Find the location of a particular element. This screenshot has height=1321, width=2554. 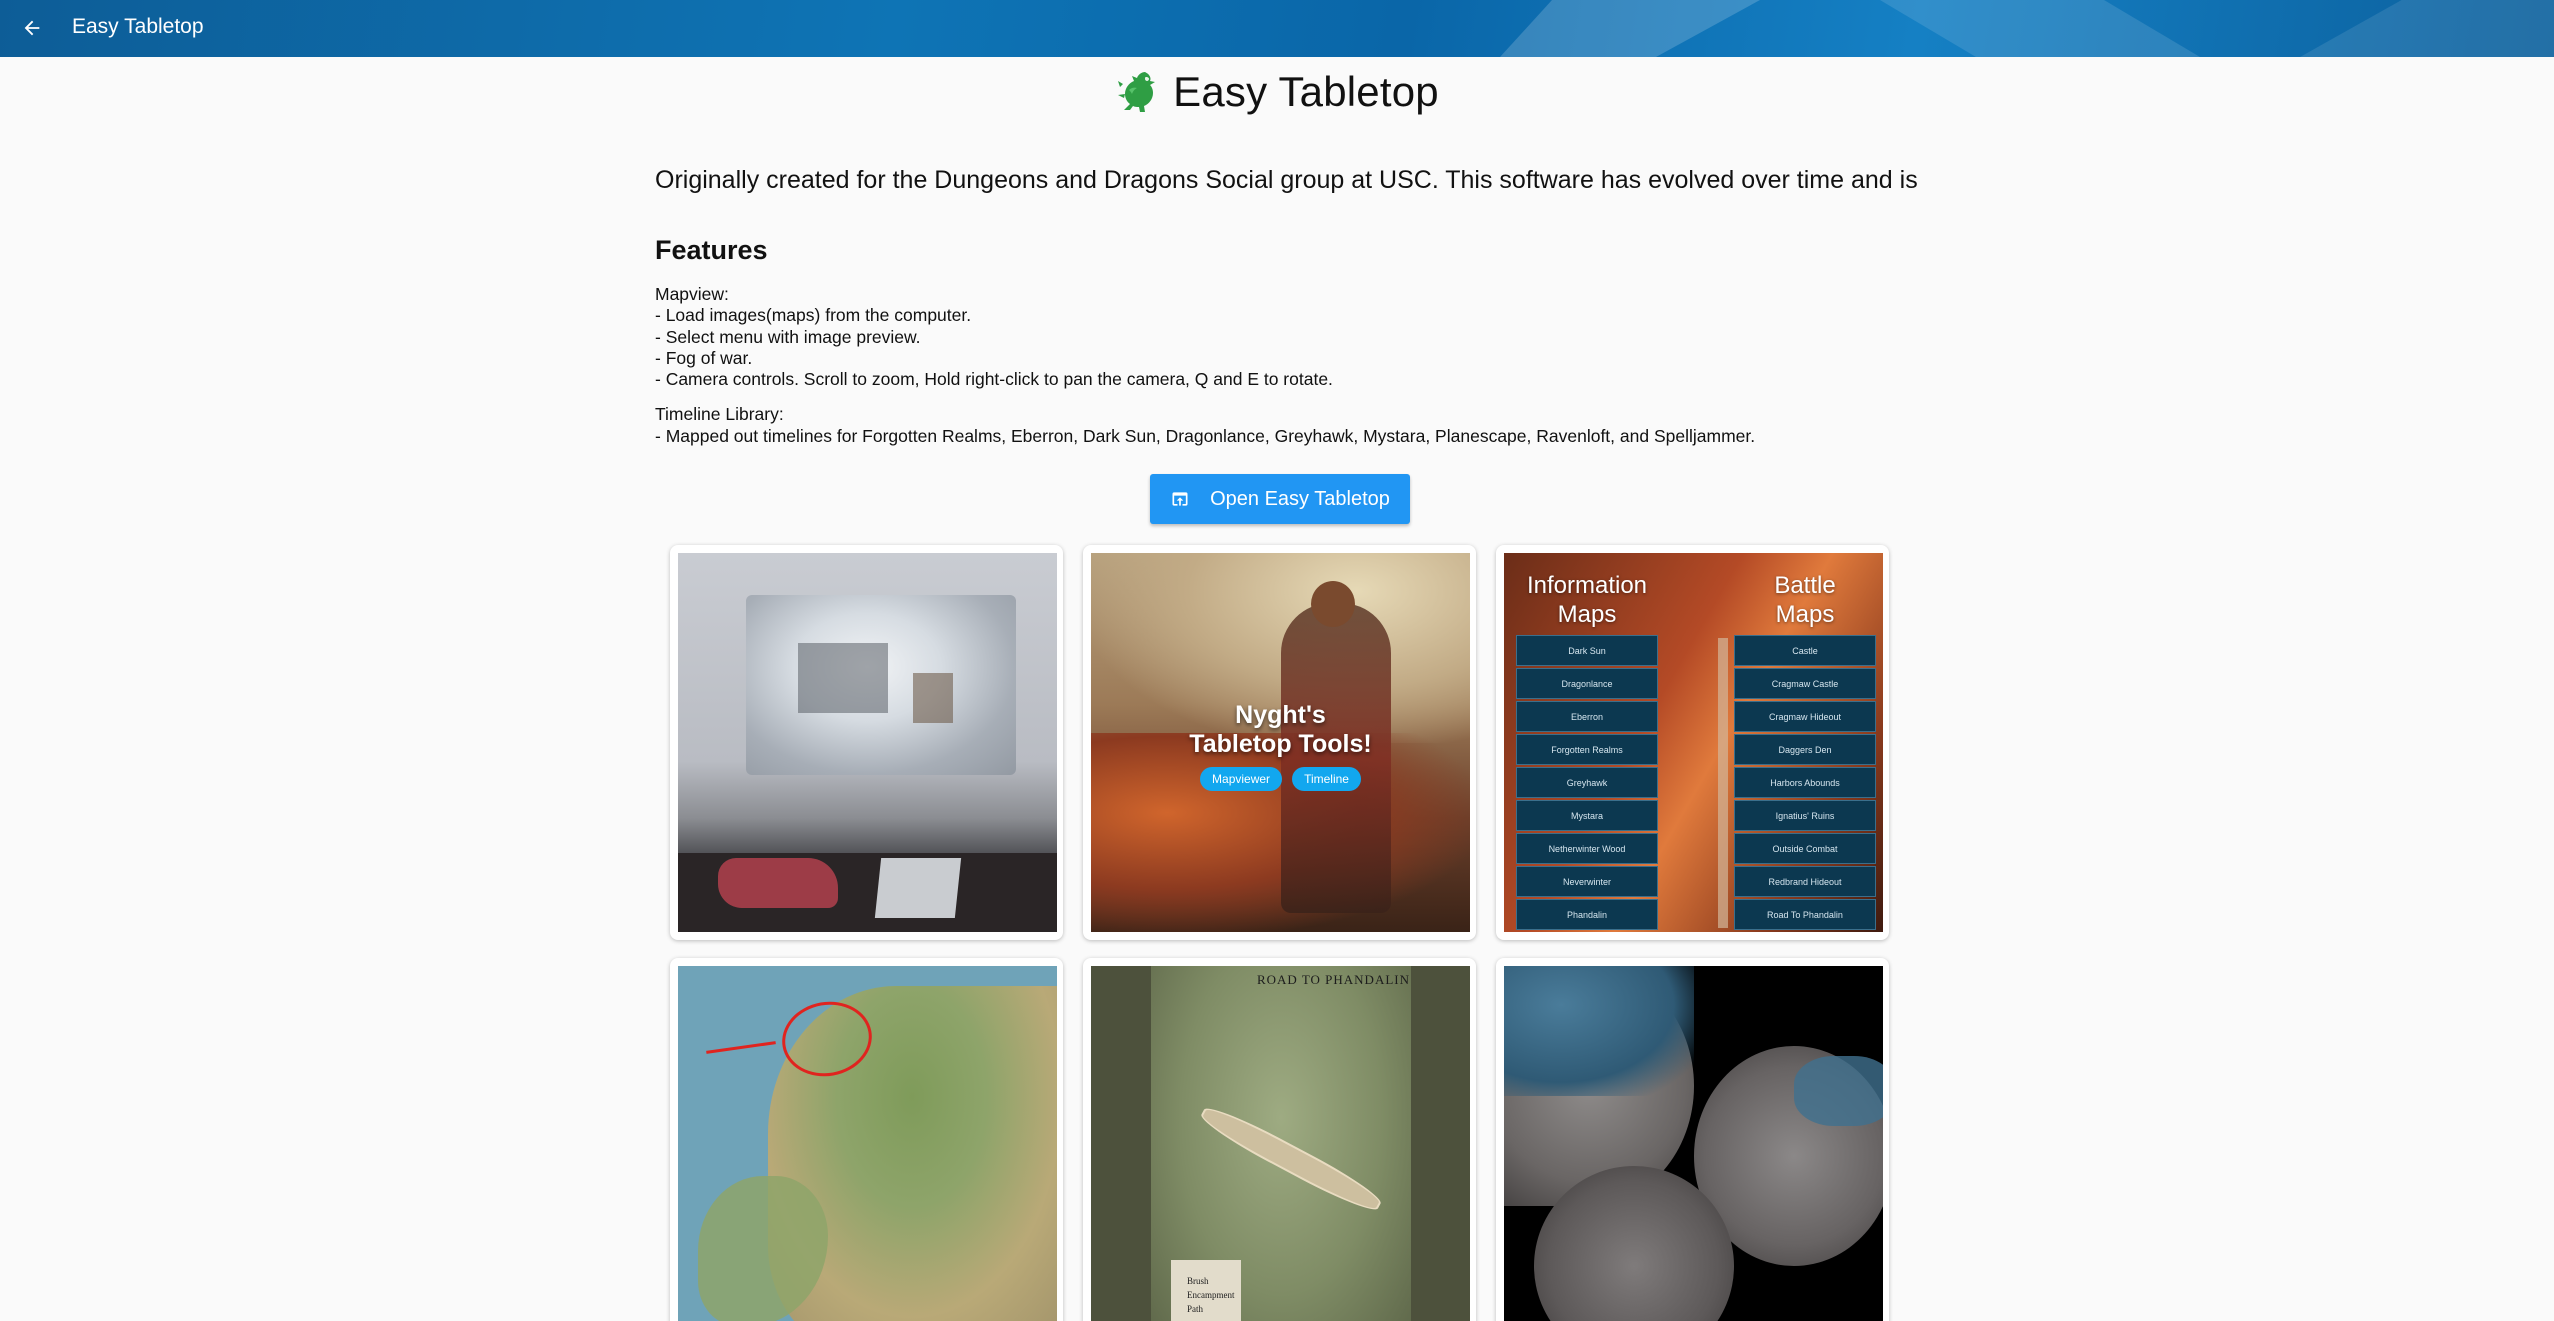

battle-map-legend: Brush Encampment Path is located at coordinates (1206, 1290).